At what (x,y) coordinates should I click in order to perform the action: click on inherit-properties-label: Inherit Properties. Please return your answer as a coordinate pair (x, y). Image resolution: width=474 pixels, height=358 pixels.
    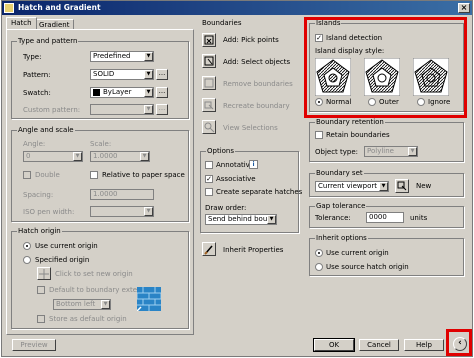
    Looking at the image, I should click on (253, 250).